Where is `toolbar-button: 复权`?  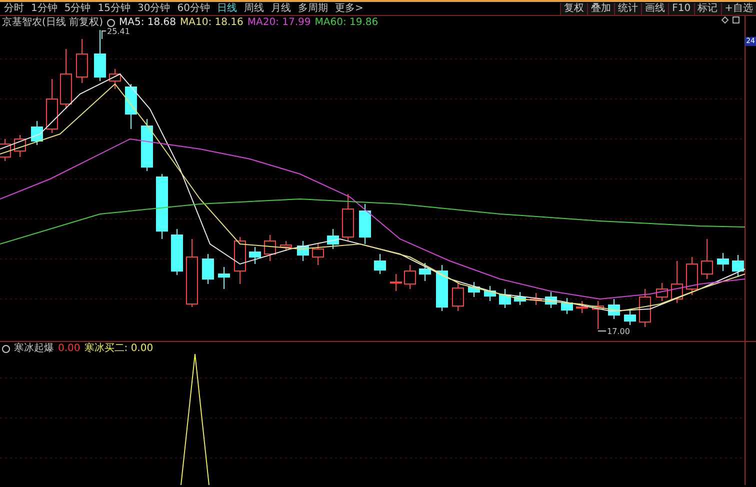 toolbar-button: 复权 is located at coordinates (574, 8).